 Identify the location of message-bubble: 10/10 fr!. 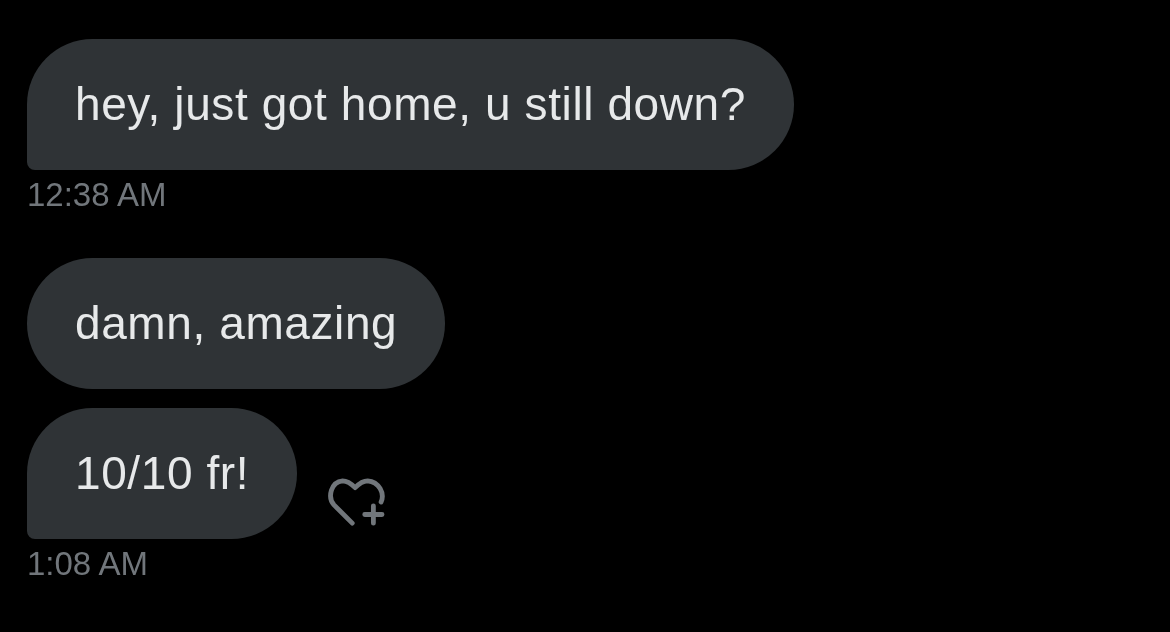
(162, 473).